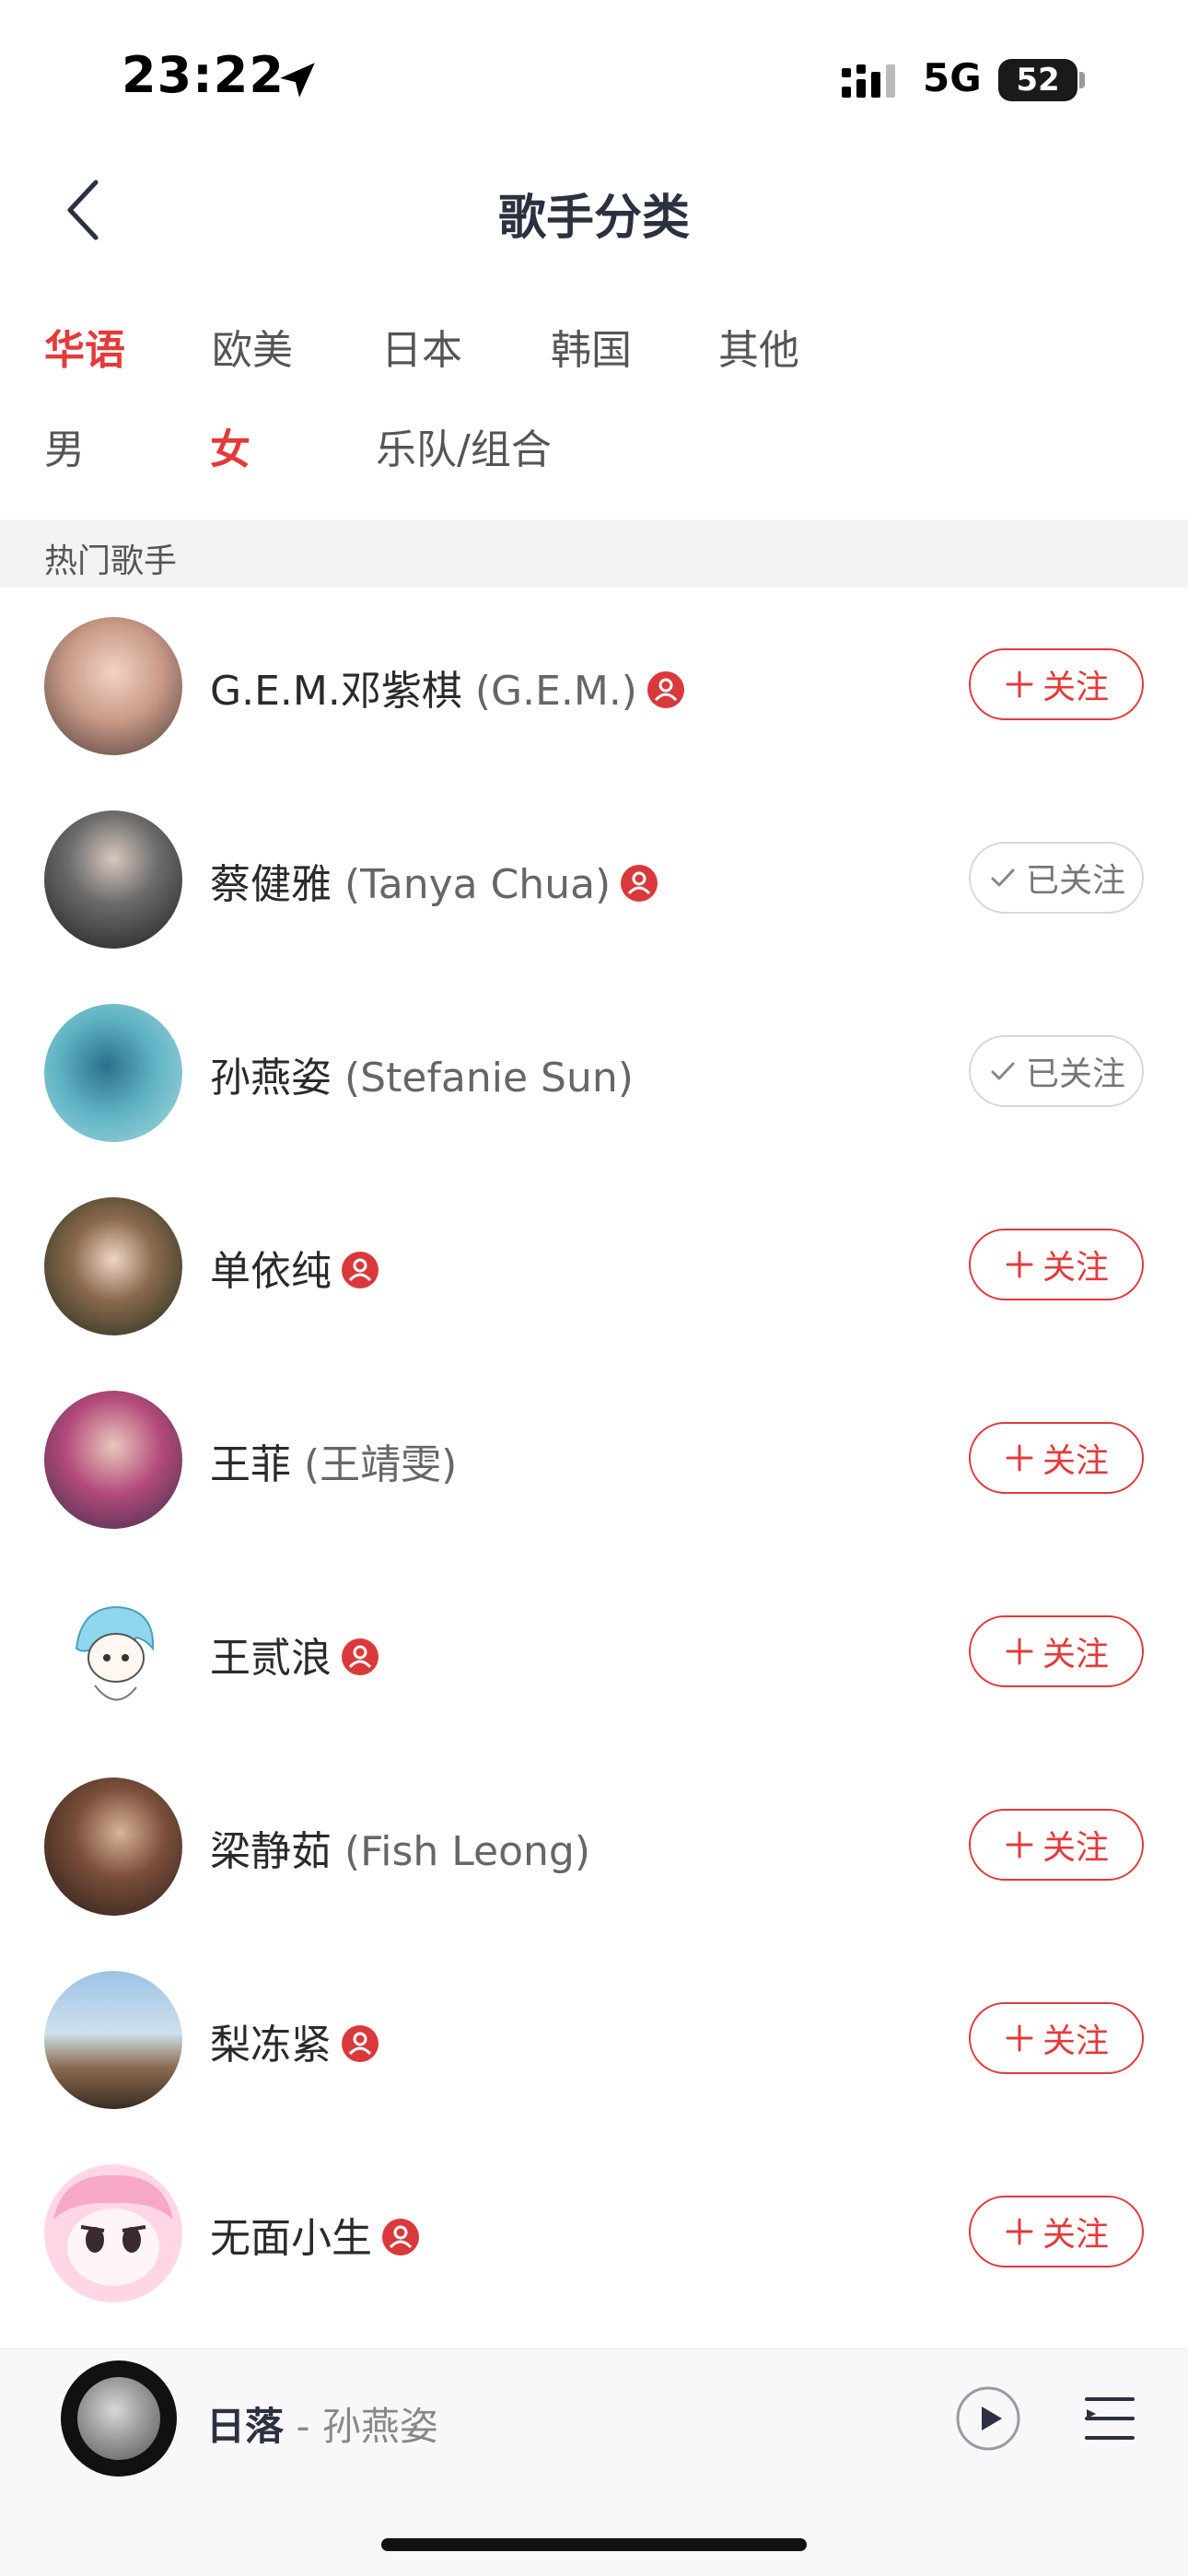  I want to click on filter-region-oumei: 欧美, so click(253, 346).